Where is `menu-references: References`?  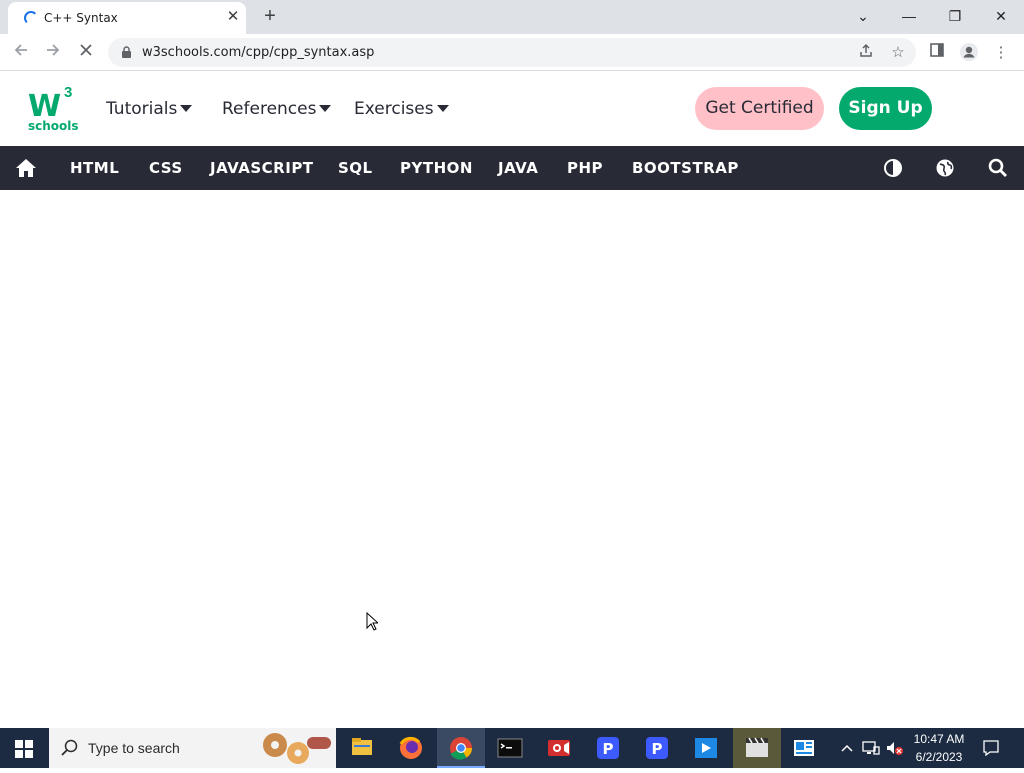 menu-references: References is located at coordinates (277, 109).